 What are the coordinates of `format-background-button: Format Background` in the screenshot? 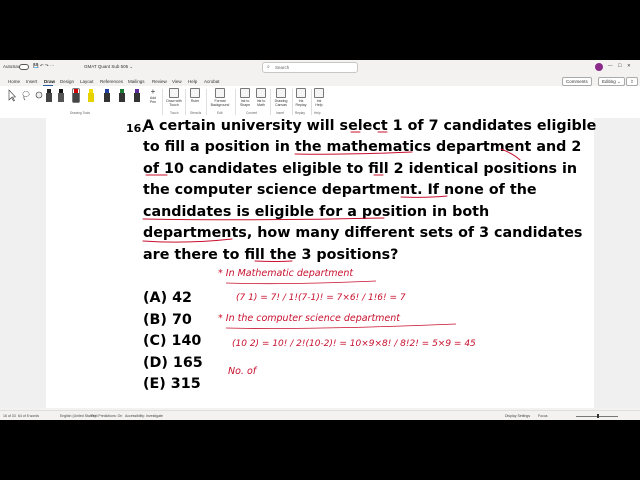 It's located at (220, 97).